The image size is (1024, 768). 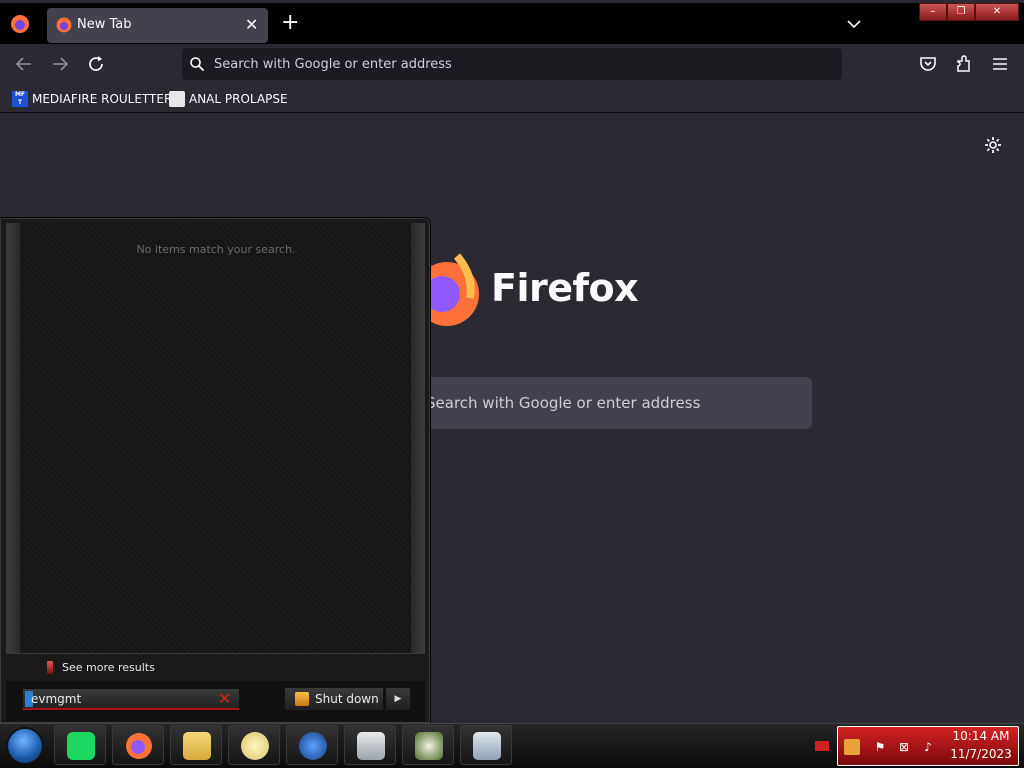 What do you see at coordinates (852, 747) in the screenshot?
I see `app-tray-icon` at bounding box center [852, 747].